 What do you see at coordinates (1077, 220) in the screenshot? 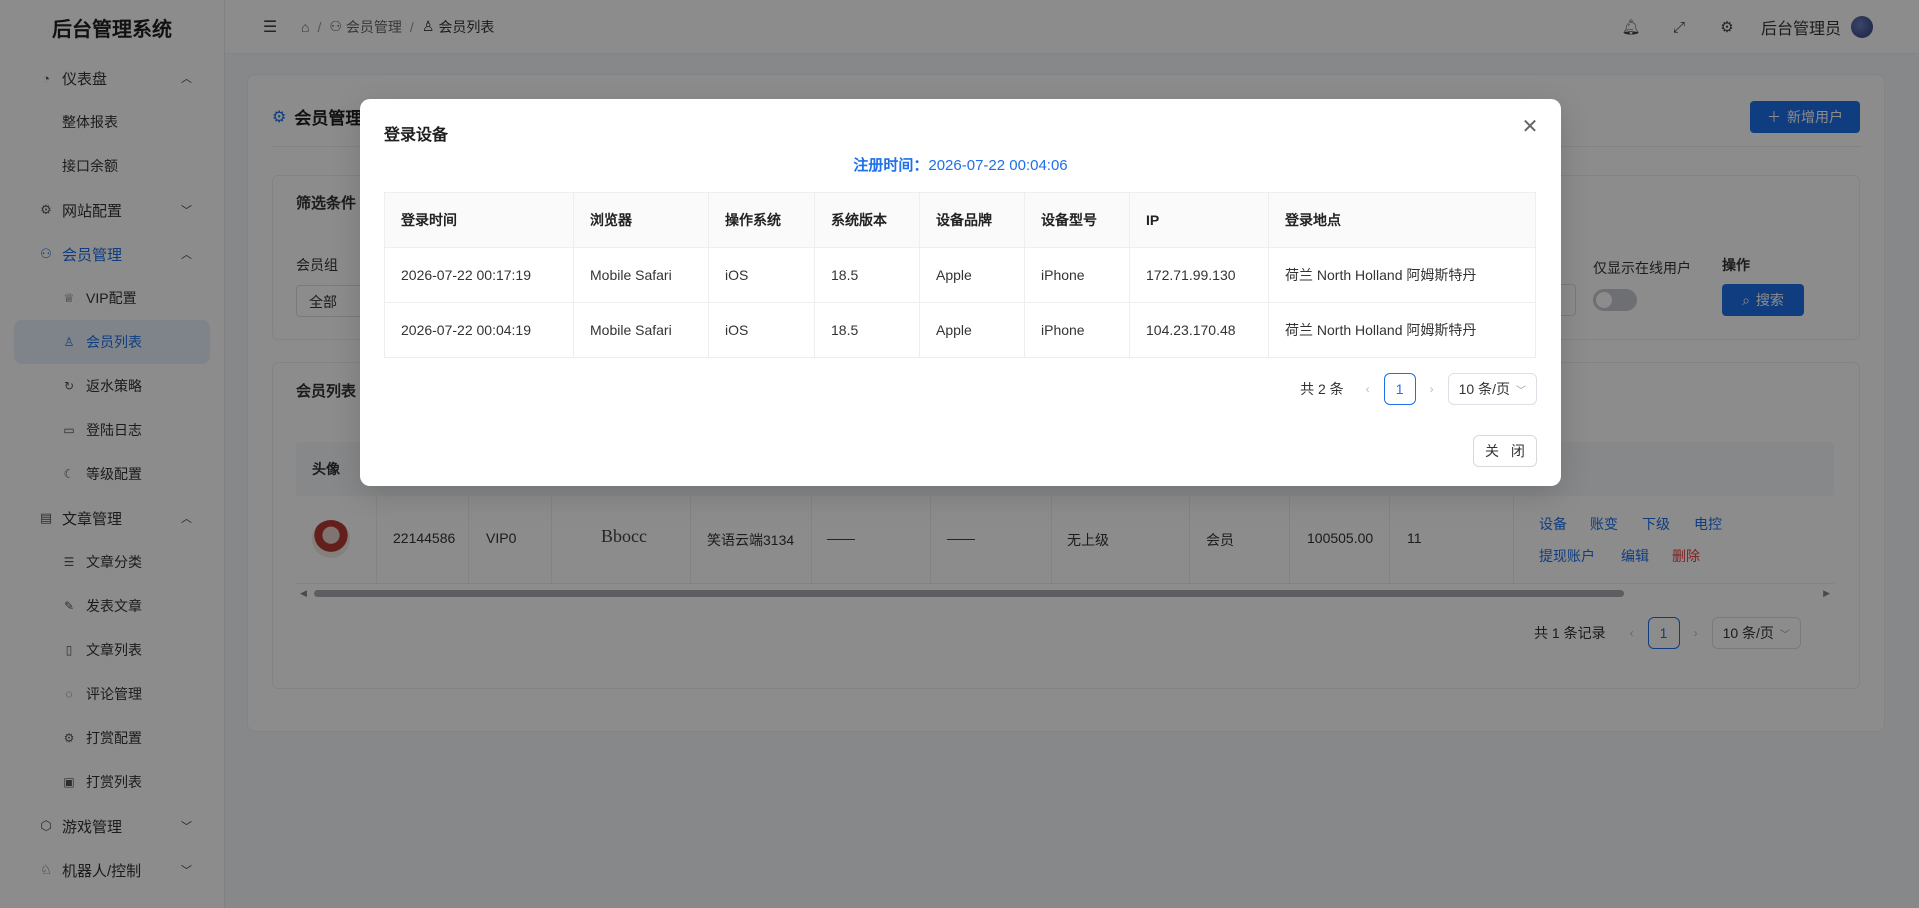
I see `column-header: 设备型号` at bounding box center [1077, 220].